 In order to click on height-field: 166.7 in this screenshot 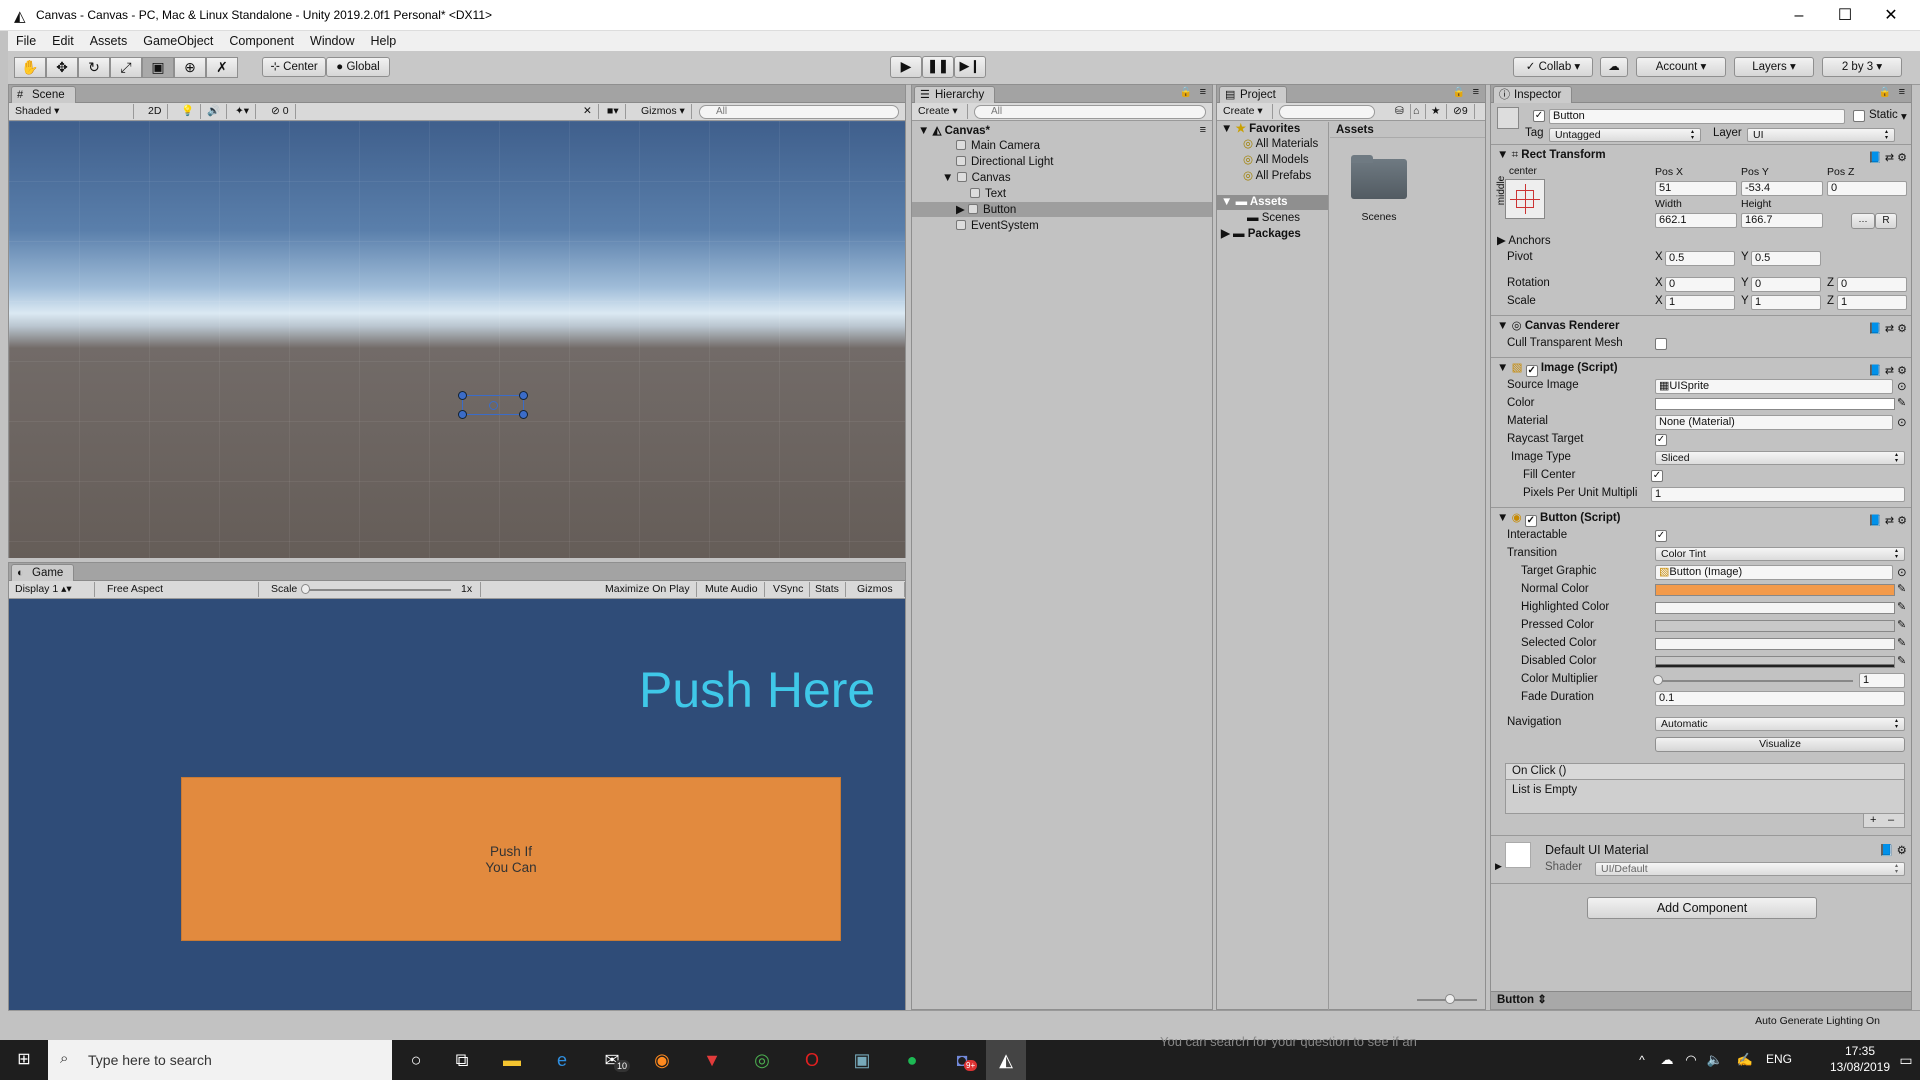, I will do `click(1782, 220)`.